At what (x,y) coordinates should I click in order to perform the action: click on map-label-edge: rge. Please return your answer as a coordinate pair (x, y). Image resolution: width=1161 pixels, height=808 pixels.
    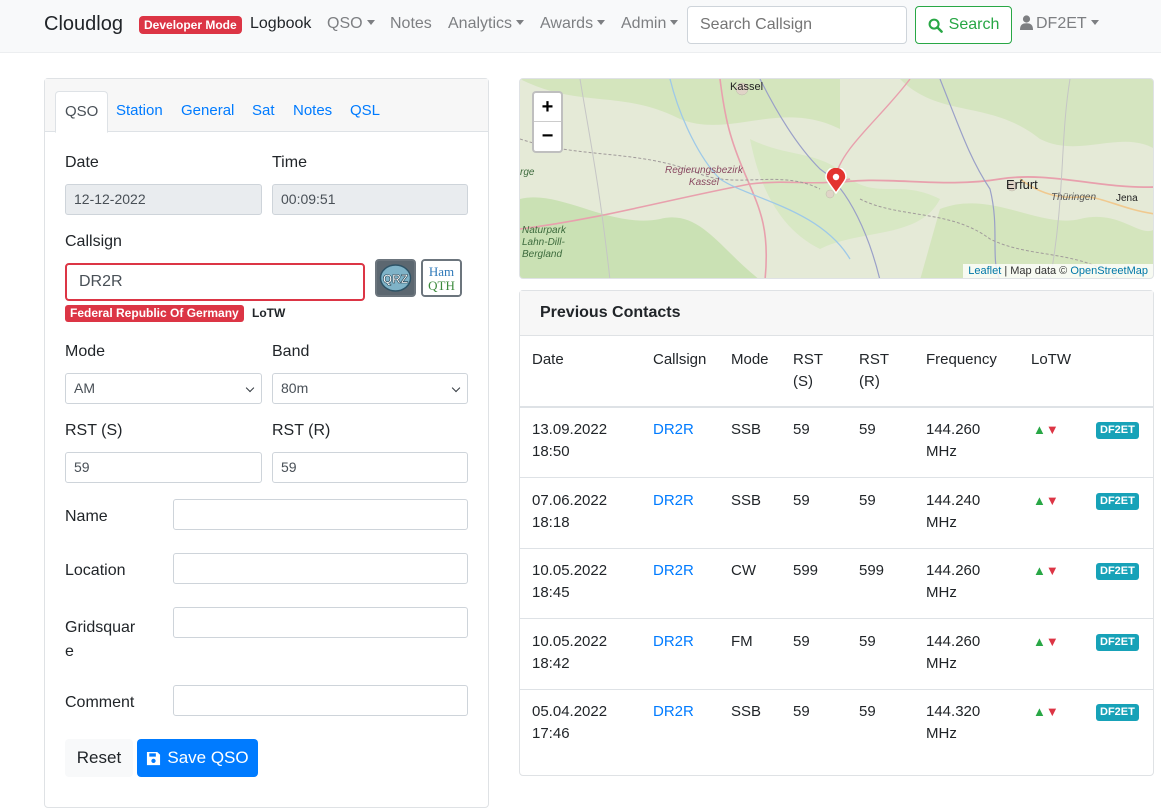
    Looking at the image, I should click on (527, 172).